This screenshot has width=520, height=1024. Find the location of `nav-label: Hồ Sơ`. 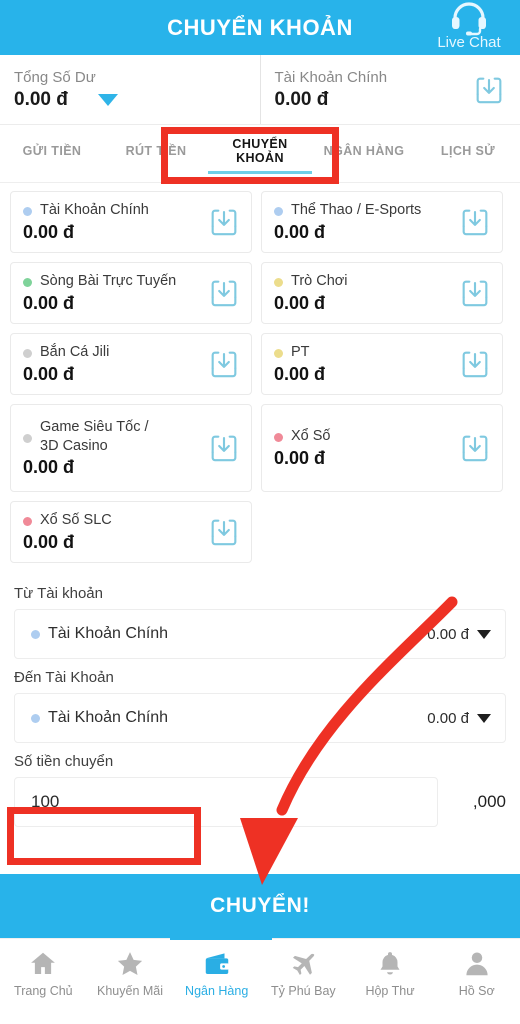

nav-label: Hồ Sơ is located at coordinates (476, 991).